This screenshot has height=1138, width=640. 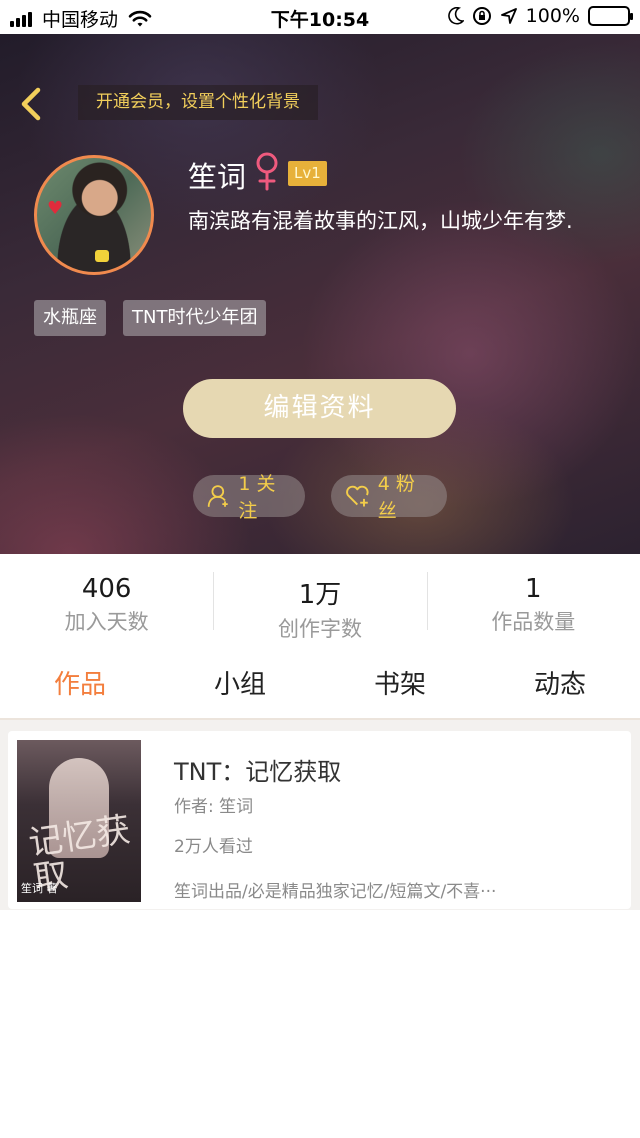 I want to click on tag-zodiac: 水瓶座, so click(x=70, y=318).